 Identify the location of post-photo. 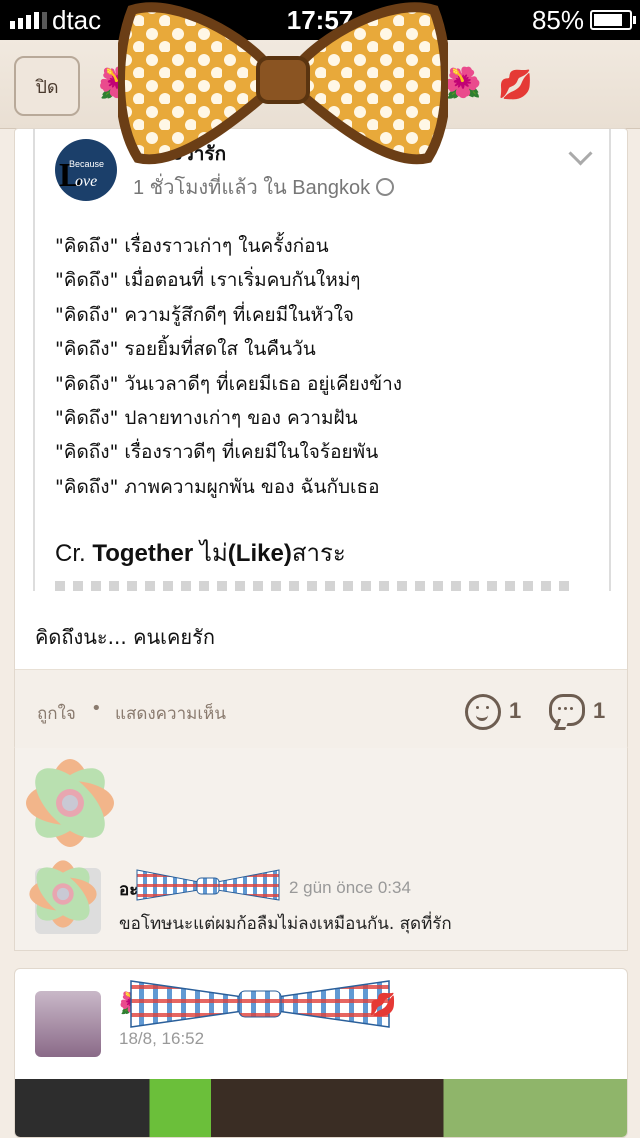
(321, 1108).